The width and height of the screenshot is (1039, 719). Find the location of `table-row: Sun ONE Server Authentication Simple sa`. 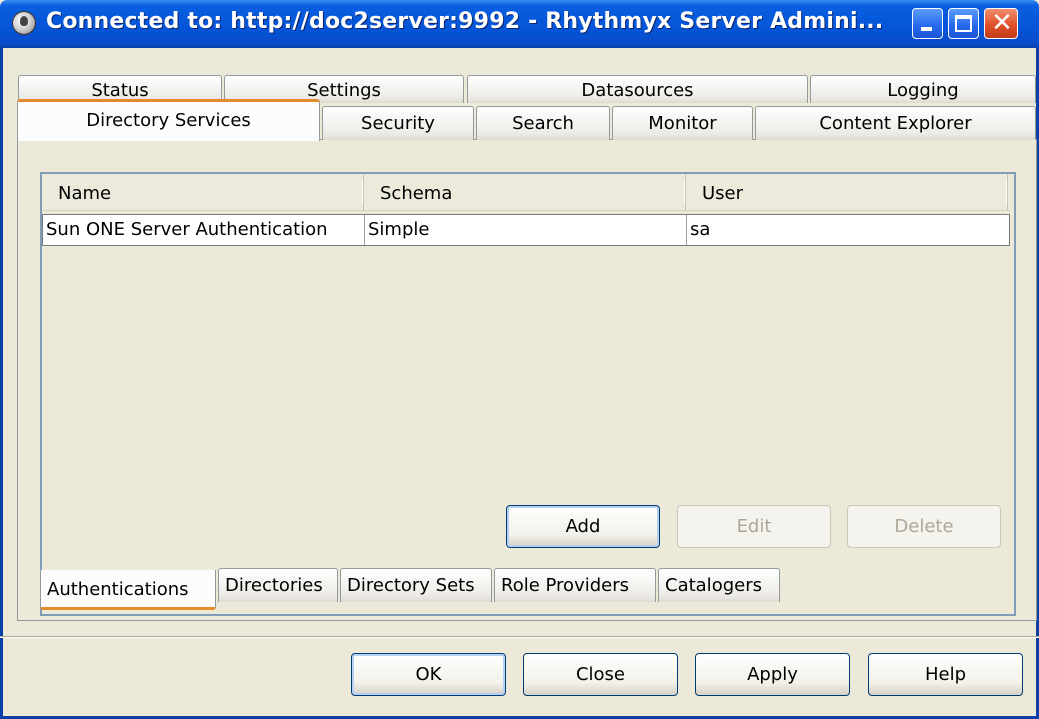

table-row: Sun ONE Server Authentication Simple sa is located at coordinates (526, 230).